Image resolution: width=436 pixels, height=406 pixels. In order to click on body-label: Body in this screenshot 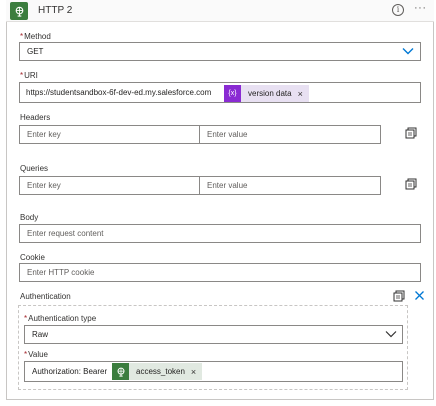, I will do `click(29, 217)`.